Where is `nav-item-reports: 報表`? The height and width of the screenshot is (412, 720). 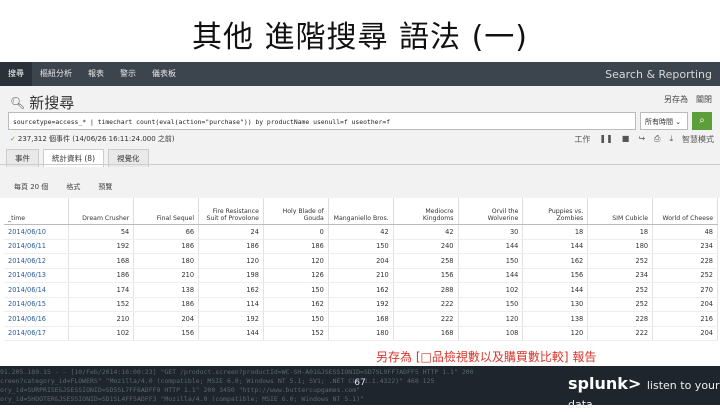 nav-item-reports: 報表 is located at coordinates (96, 74).